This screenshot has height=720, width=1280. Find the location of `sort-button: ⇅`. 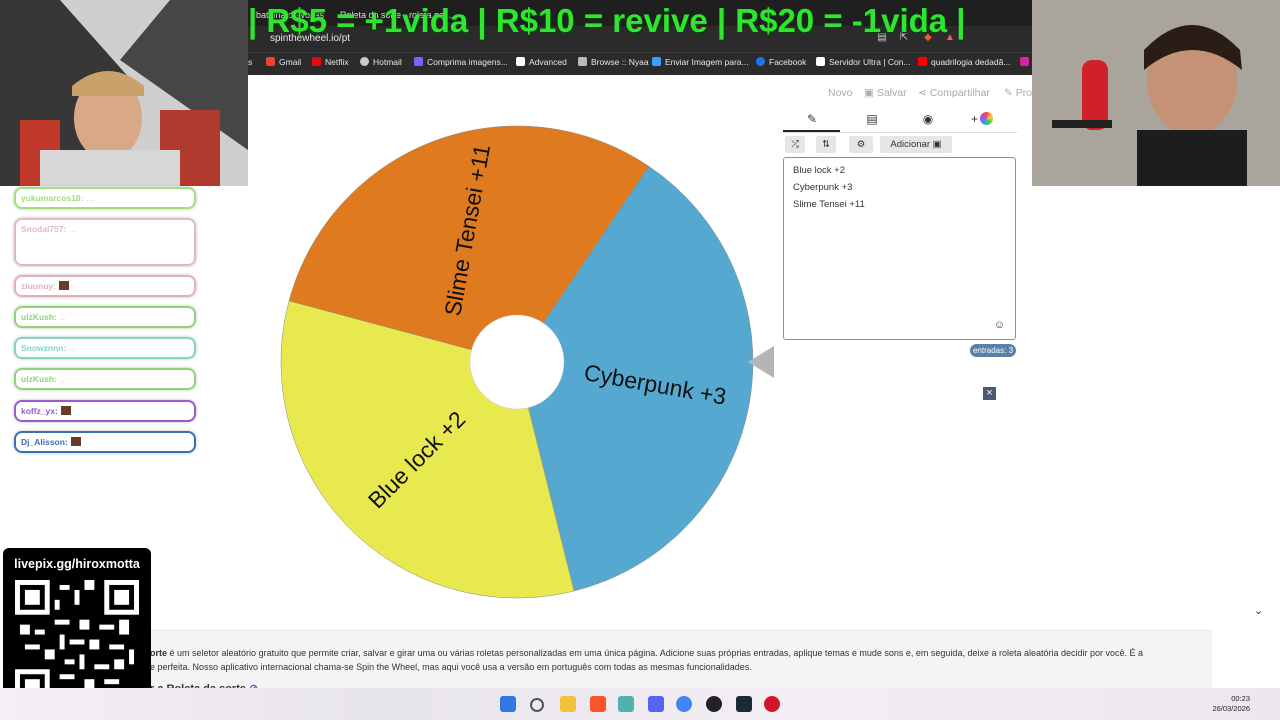

sort-button: ⇅ is located at coordinates (826, 144).